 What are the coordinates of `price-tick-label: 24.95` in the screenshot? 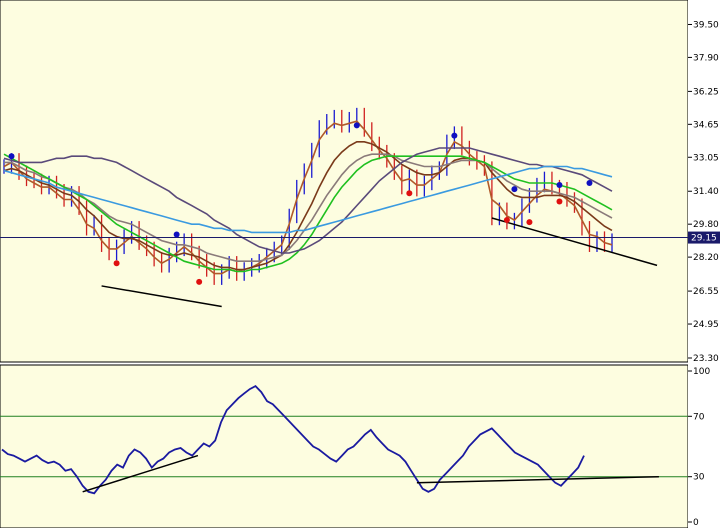 It's located at (706, 325).